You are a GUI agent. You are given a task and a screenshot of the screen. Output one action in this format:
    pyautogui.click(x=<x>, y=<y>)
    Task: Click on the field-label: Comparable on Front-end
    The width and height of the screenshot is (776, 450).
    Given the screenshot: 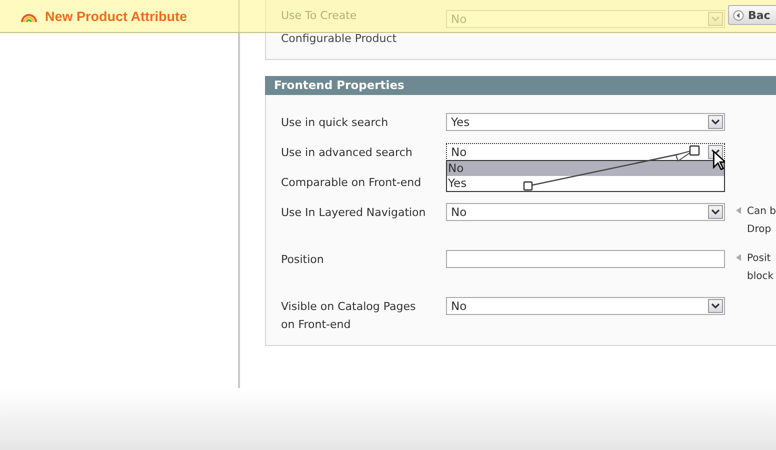 What is the action you would take?
    pyautogui.click(x=351, y=183)
    